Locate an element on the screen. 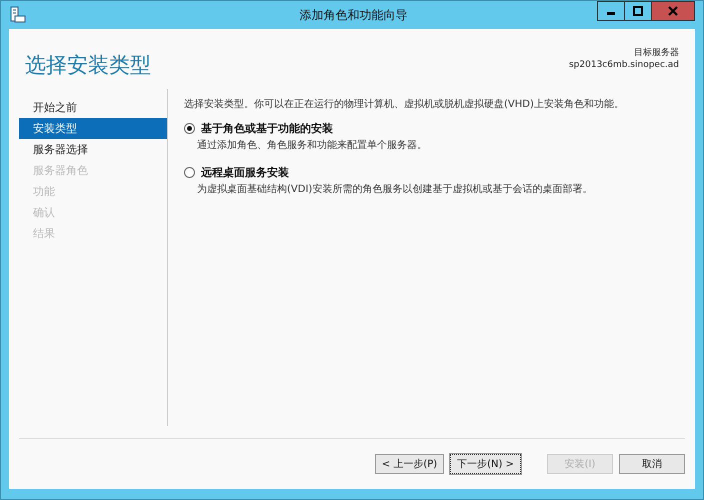 This screenshot has width=704, height=500. option-label: 基于角色或基于功能的安装 is located at coordinates (267, 128).